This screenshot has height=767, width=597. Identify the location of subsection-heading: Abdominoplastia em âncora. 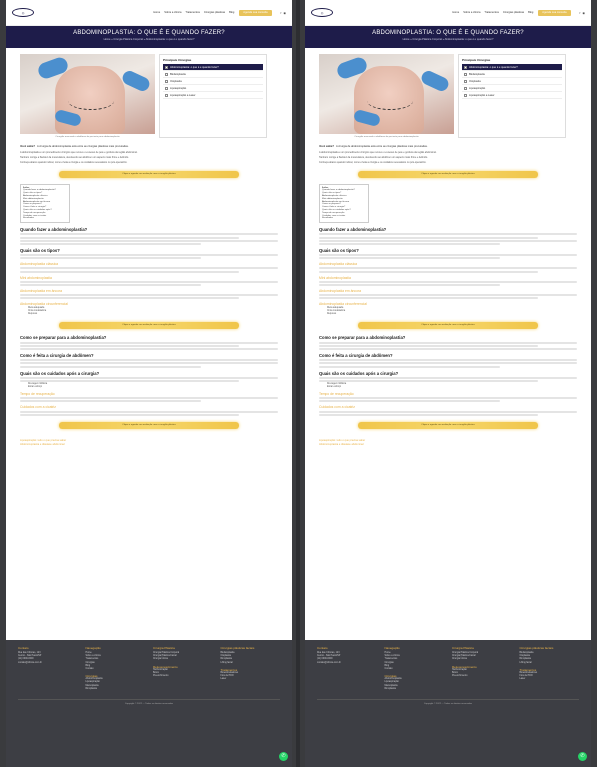
(41, 291).